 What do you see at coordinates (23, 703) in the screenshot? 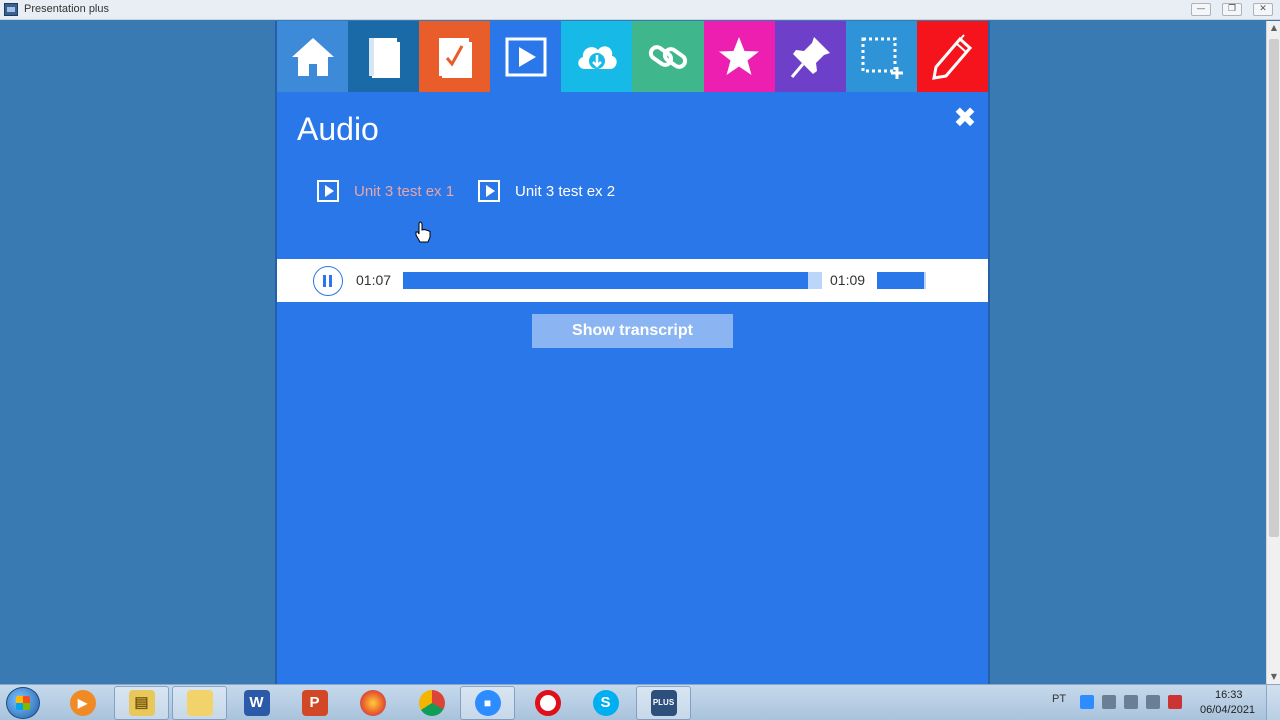
I see `start-button` at bounding box center [23, 703].